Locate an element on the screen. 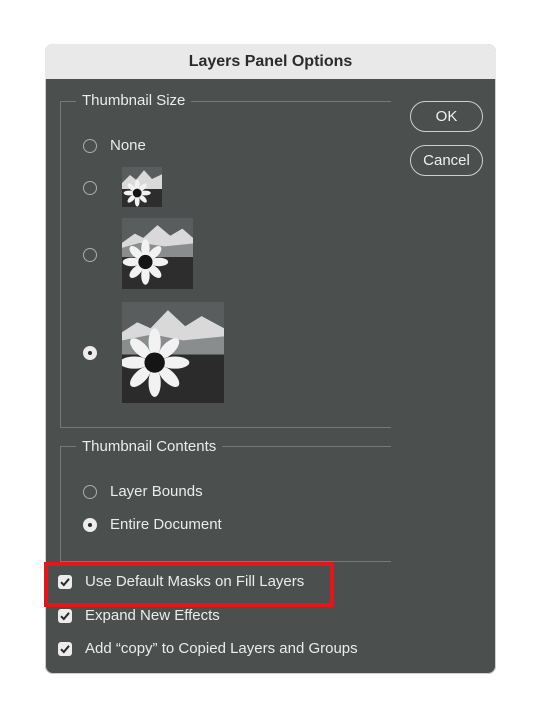 The height and width of the screenshot is (720, 541). thumbnail-medium-image is located at coordinates (157, 253).